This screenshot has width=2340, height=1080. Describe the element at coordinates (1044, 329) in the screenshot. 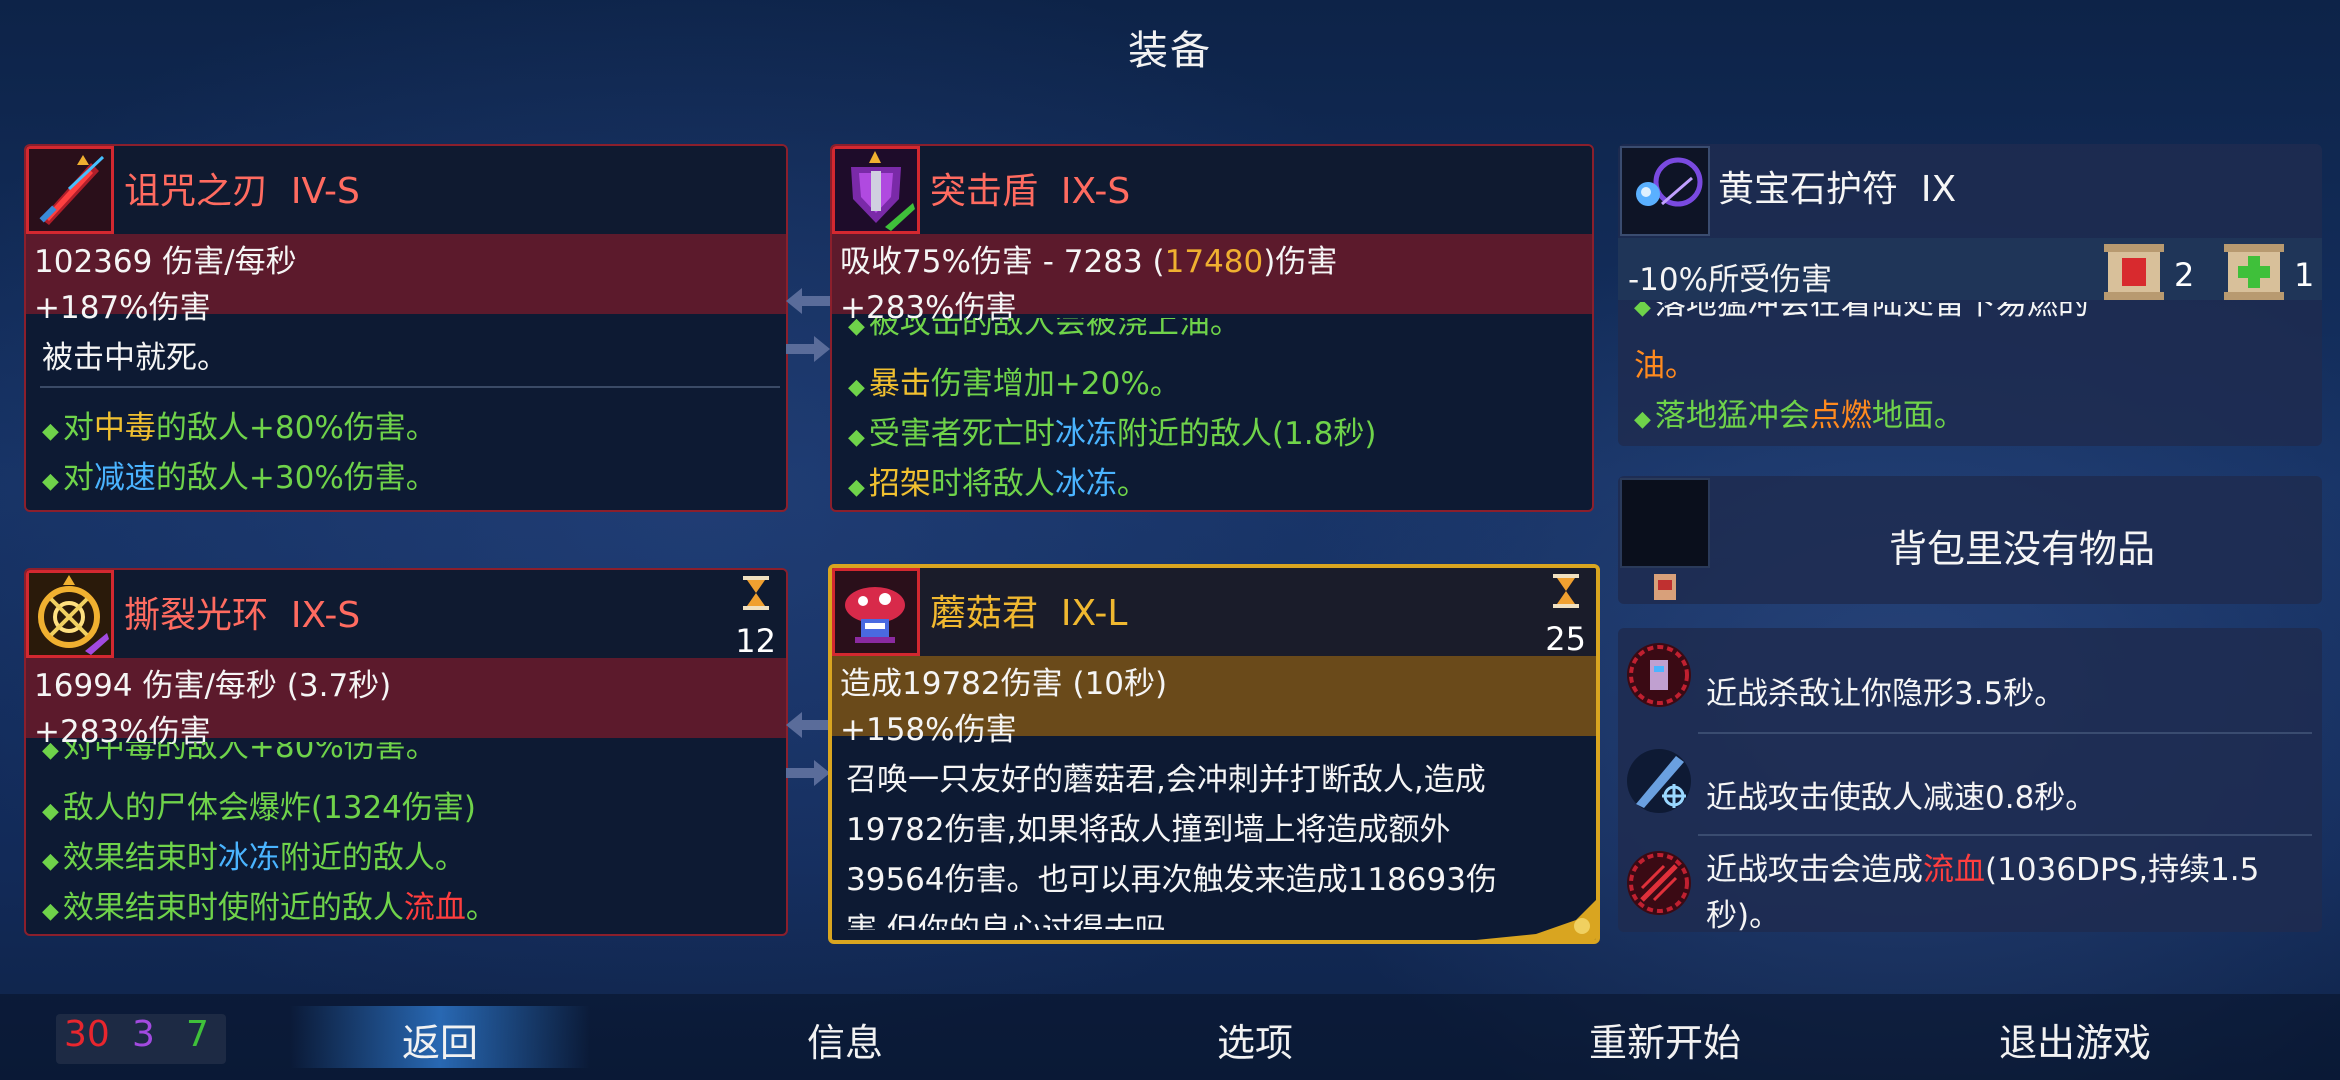

I see `affix-line-clipped: ◆ 被攻击的敌人会被浇上油。` at that location.